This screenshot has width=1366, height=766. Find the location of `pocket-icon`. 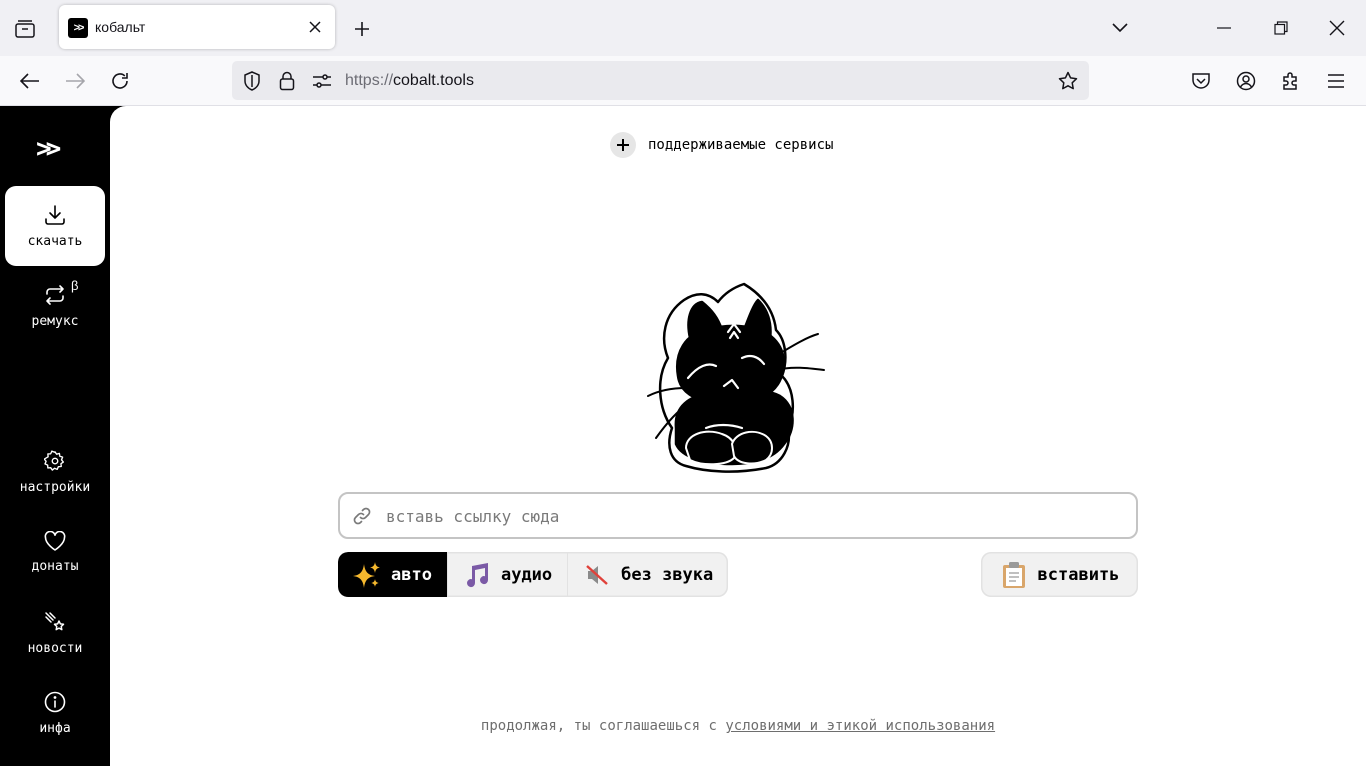

pocket-icon is located at coordinates (1201, 81).